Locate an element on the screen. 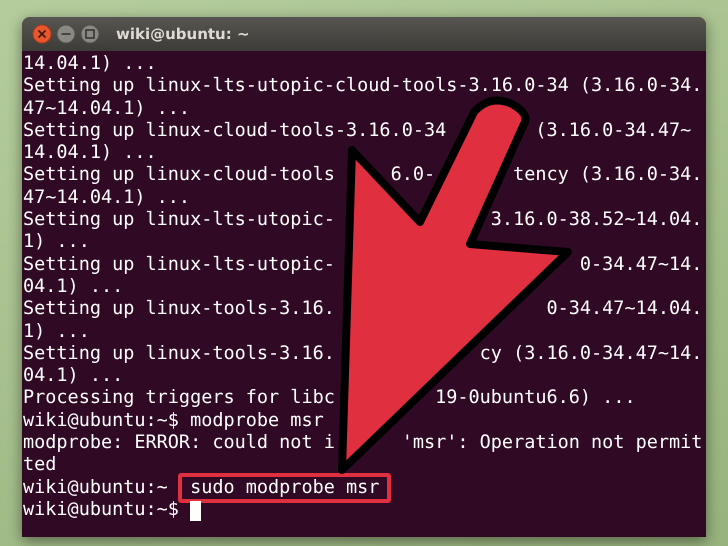  terminal-text: cy (3.16.0-34.47~14. is located at coordinates (591, 354).